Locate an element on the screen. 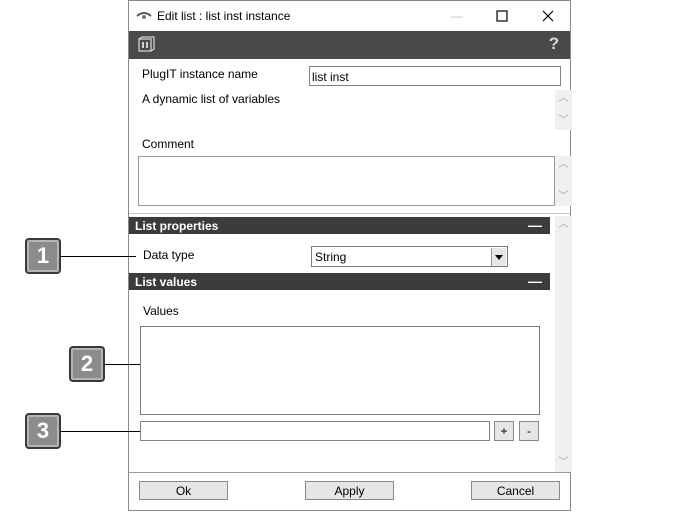 The image size is (700, 512). values-list is located at coordinates (340, 370).